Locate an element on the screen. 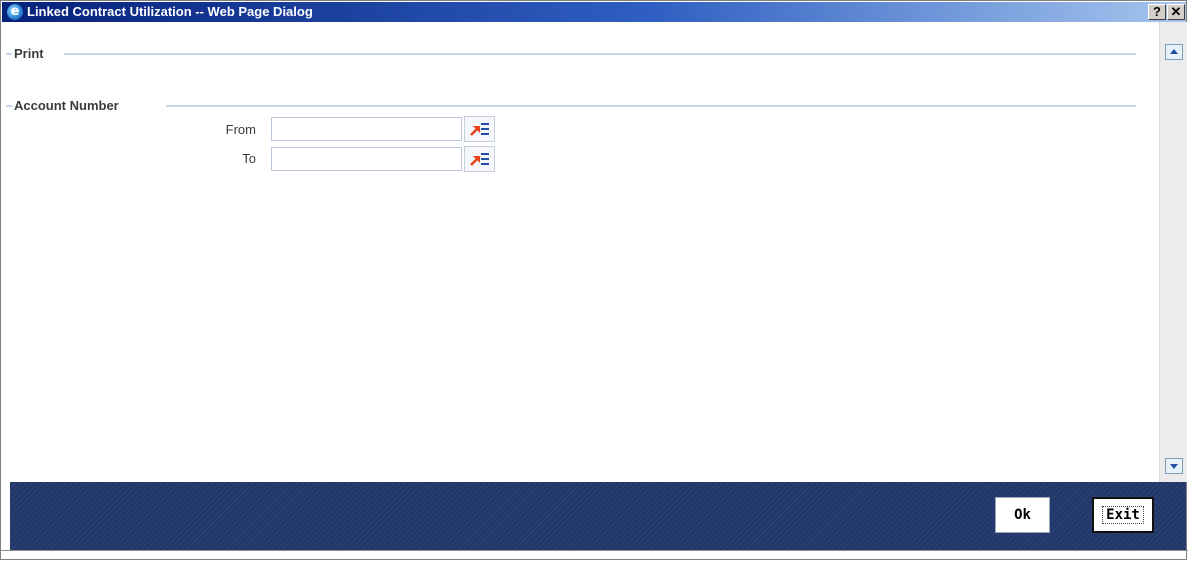 The image size is (1189, 562). exit-button: Exit is located at coordinates (1123, 515).